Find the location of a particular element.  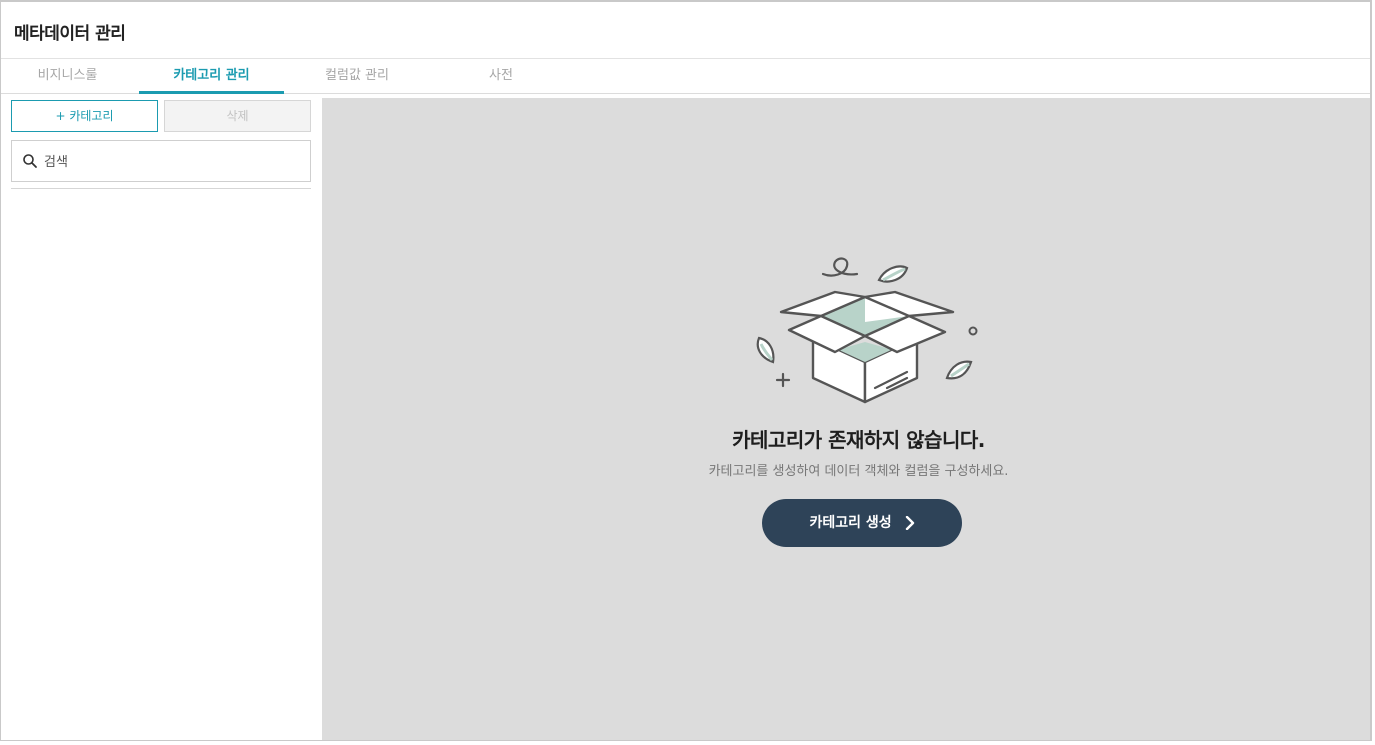

search-icon is located at coordinates (30, 161).